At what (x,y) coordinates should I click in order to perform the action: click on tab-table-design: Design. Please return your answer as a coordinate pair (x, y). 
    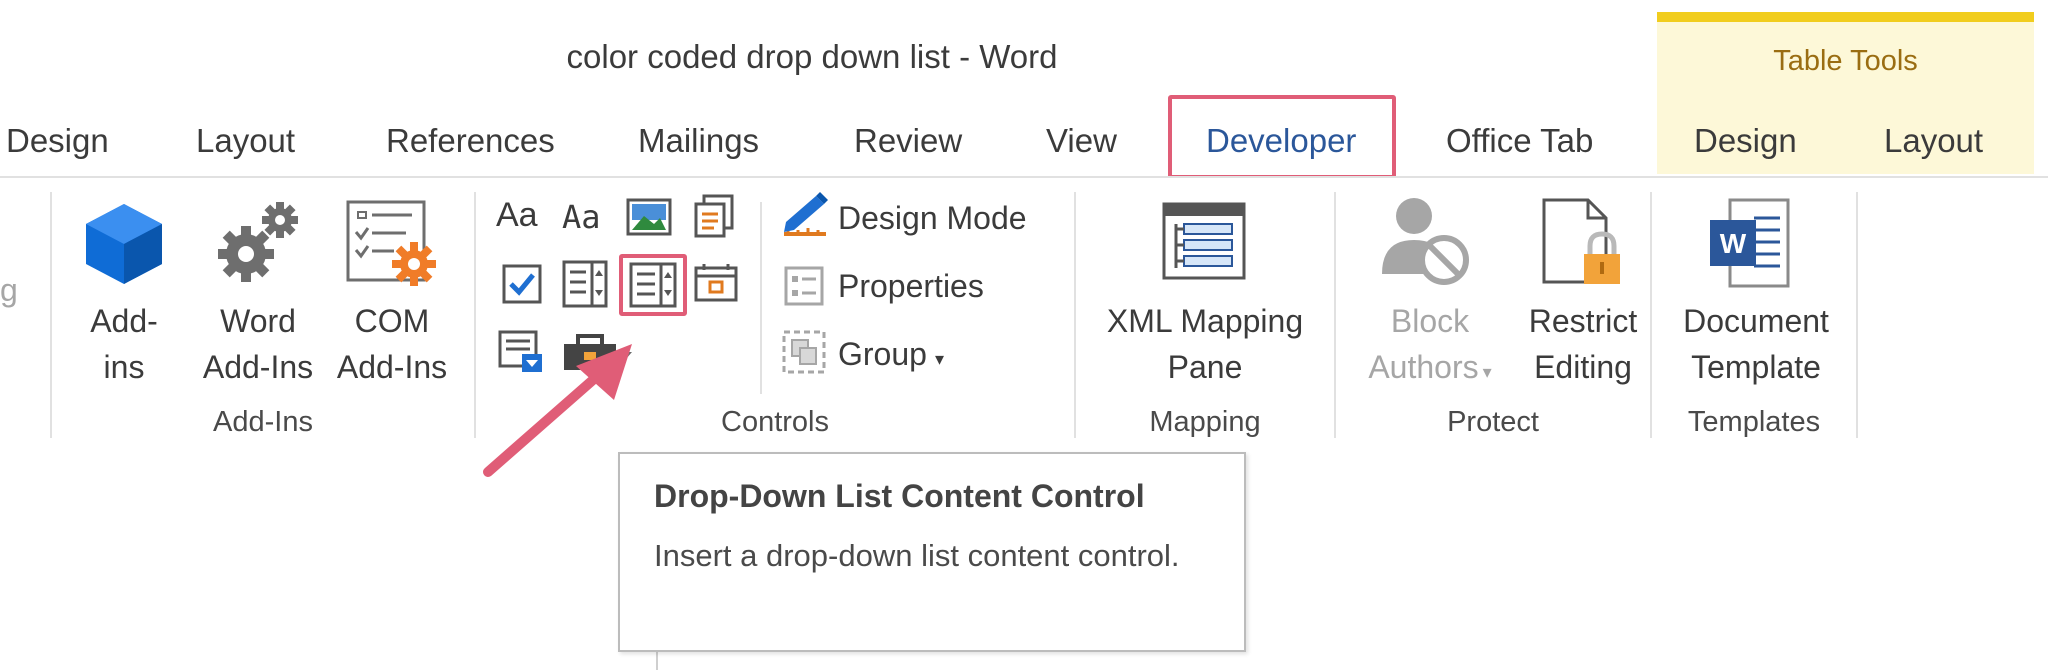
    Looking at the image, I should click on (1745, 141).